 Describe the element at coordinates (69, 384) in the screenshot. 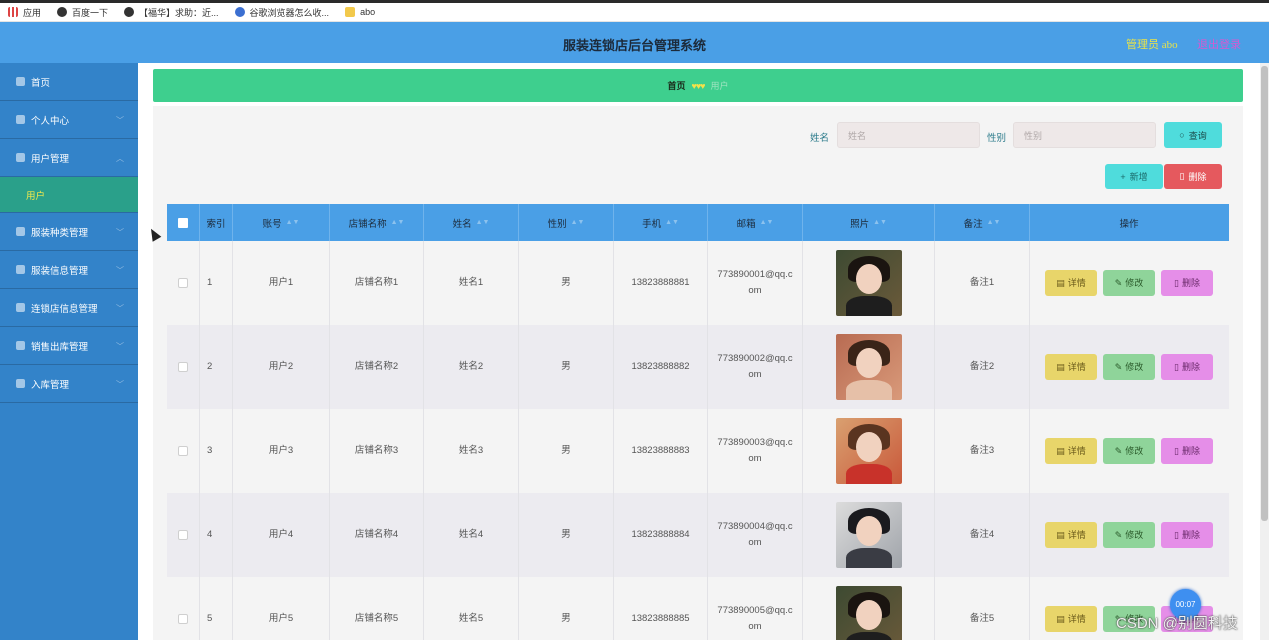

I see `sidebar-item-stock-in: 入库管理 ﹀` at that location.